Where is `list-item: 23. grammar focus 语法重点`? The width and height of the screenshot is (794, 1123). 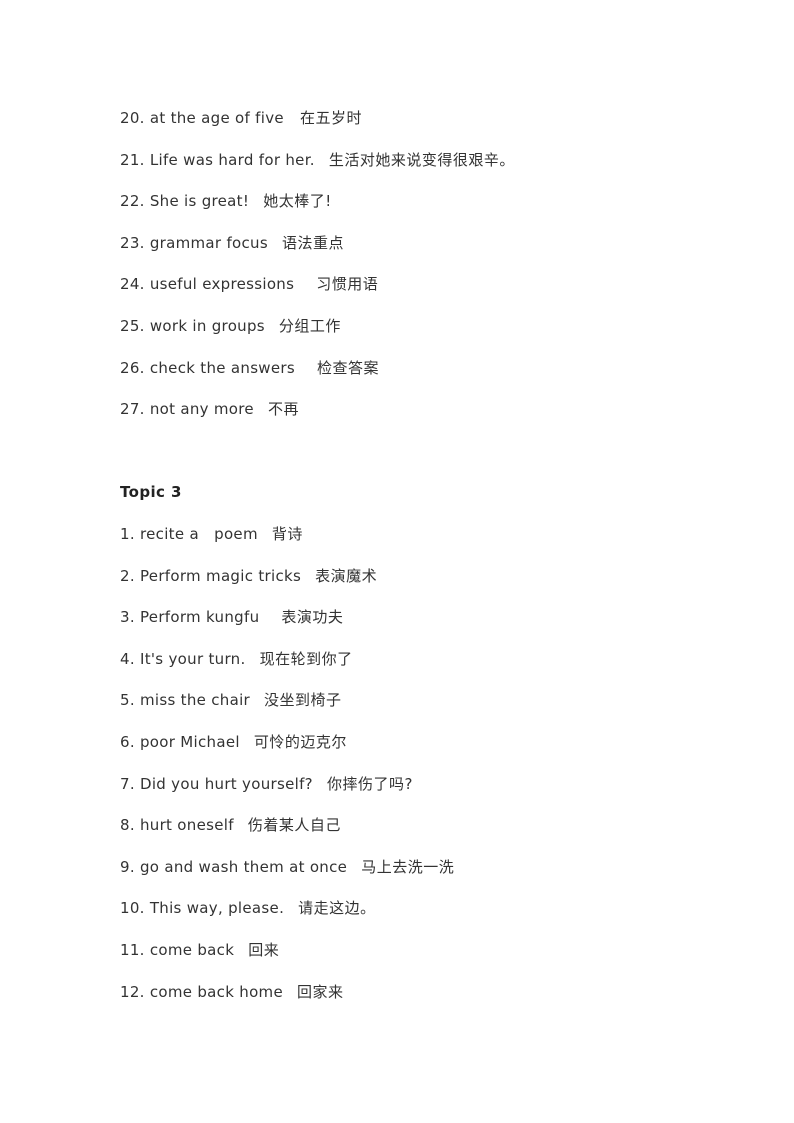 list-item: 23. grammar focus 语法重点 is located at coordinates (232, 243).